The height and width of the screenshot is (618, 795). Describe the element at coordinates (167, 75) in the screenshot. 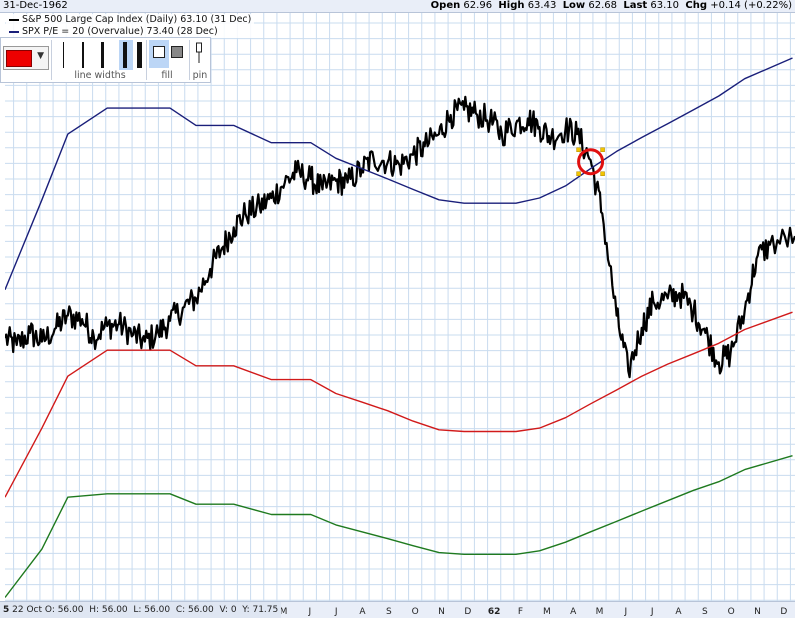

I see `fill-label: fill` at that location.